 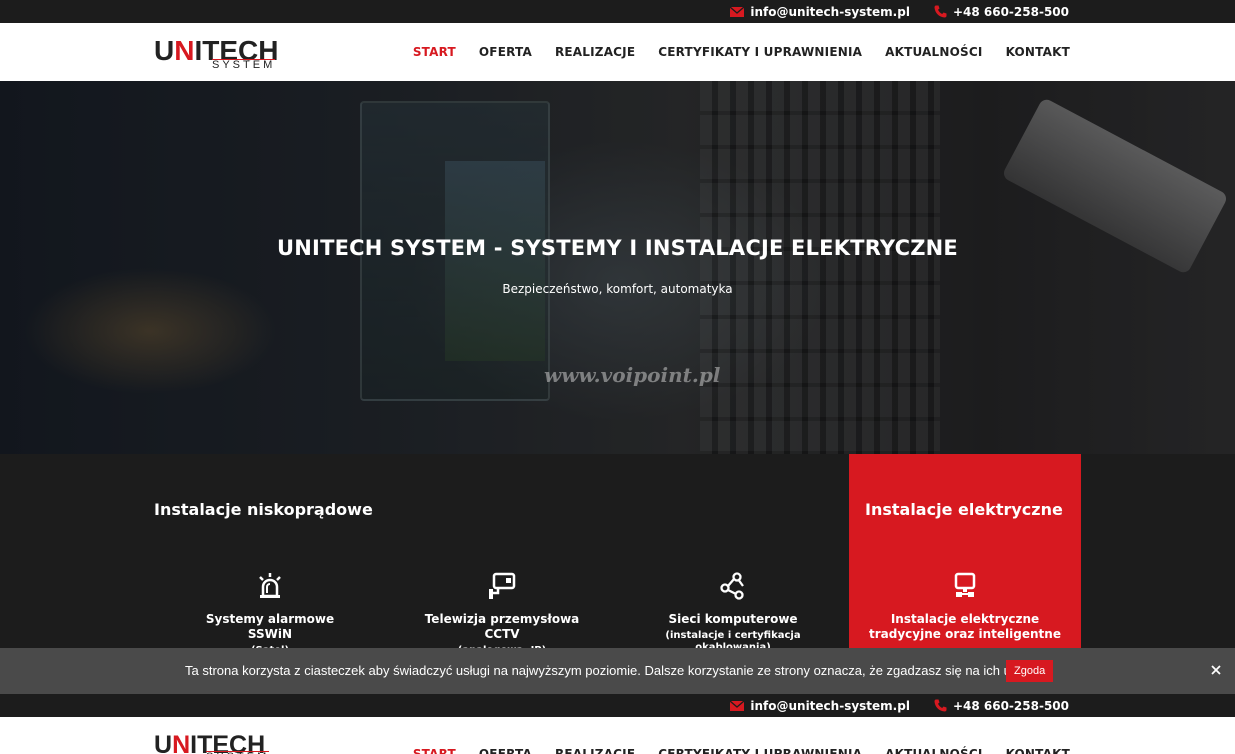 I want to click on monitor-plug-icon, so click(x=965, y=584).